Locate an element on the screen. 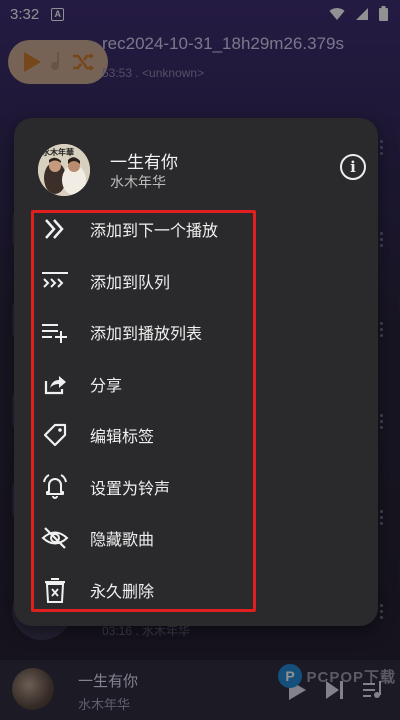  menu-item-delete-permanently: 永久删除 is located at coordinates (143, 590).